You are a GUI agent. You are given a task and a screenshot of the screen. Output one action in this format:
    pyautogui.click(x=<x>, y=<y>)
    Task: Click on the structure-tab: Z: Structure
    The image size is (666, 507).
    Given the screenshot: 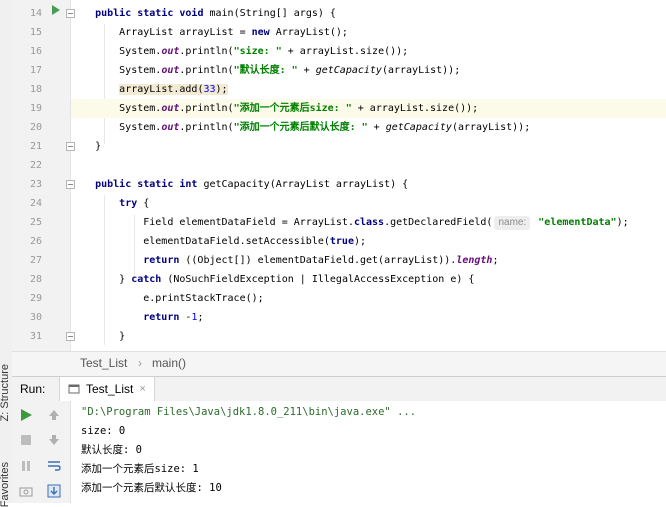 What is the action you would take?
    pyautogui.click(x=6, y=392)
    